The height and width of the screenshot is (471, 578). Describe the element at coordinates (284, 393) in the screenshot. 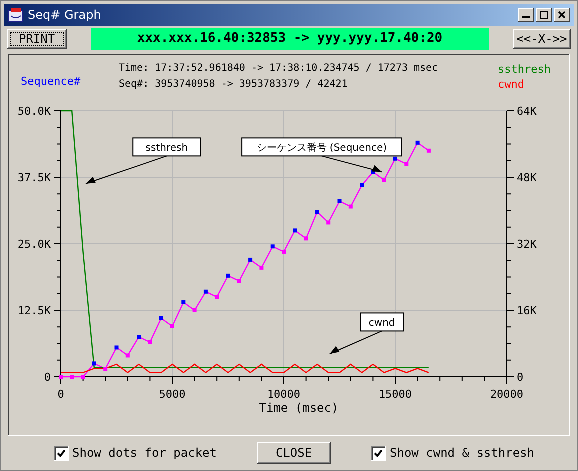

I see `axis-label: 10000` at that location.